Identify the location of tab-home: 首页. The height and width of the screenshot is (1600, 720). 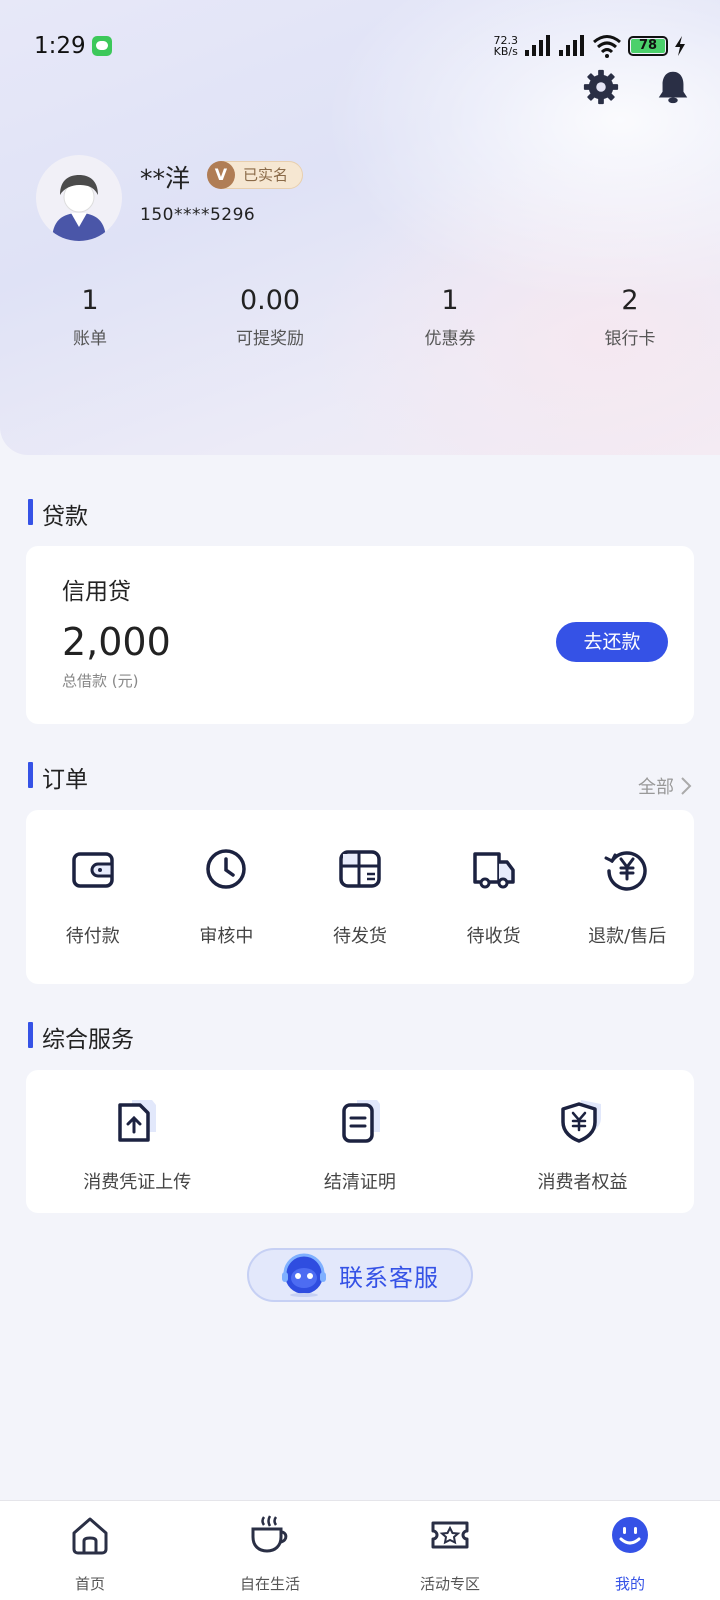
(90, 1550).